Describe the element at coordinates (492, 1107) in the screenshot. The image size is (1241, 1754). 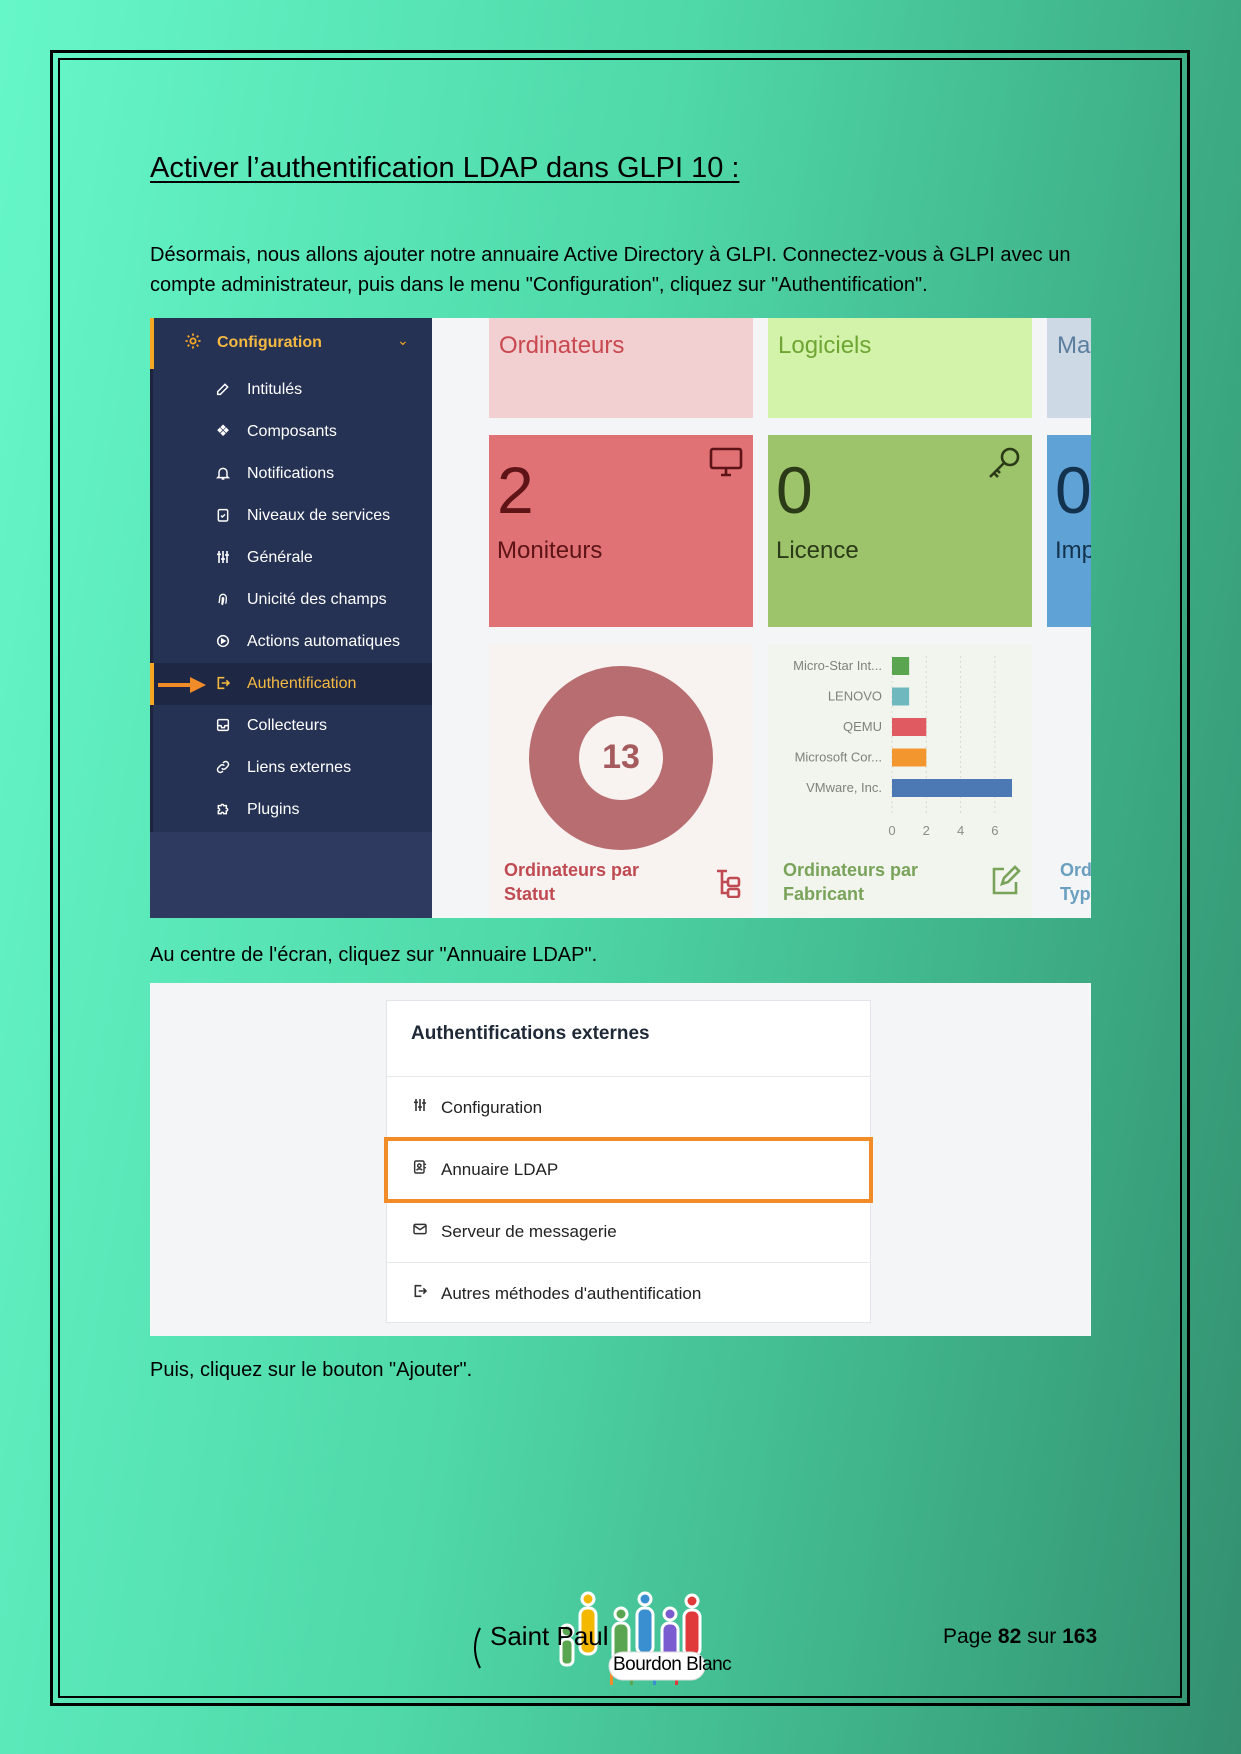
I see `auth-item-label: Configuration` at that location.